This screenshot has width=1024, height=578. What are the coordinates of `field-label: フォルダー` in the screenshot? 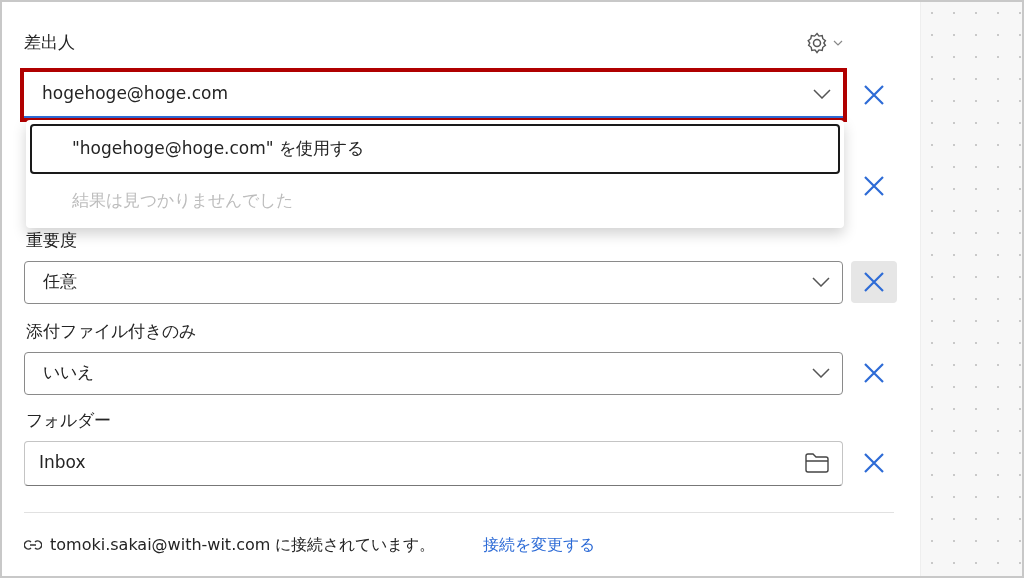 It's located at (69, 420).